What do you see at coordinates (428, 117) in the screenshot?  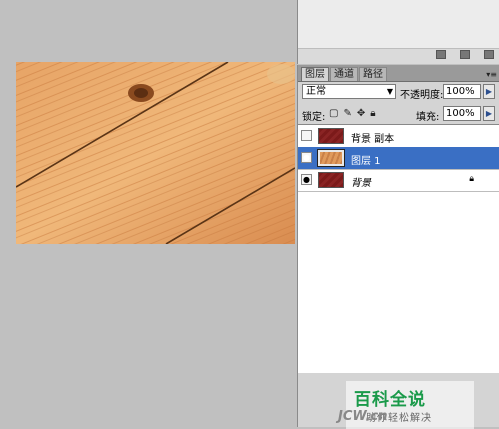 I see `fill-label: 填充:` at bounding box center [428, 117].